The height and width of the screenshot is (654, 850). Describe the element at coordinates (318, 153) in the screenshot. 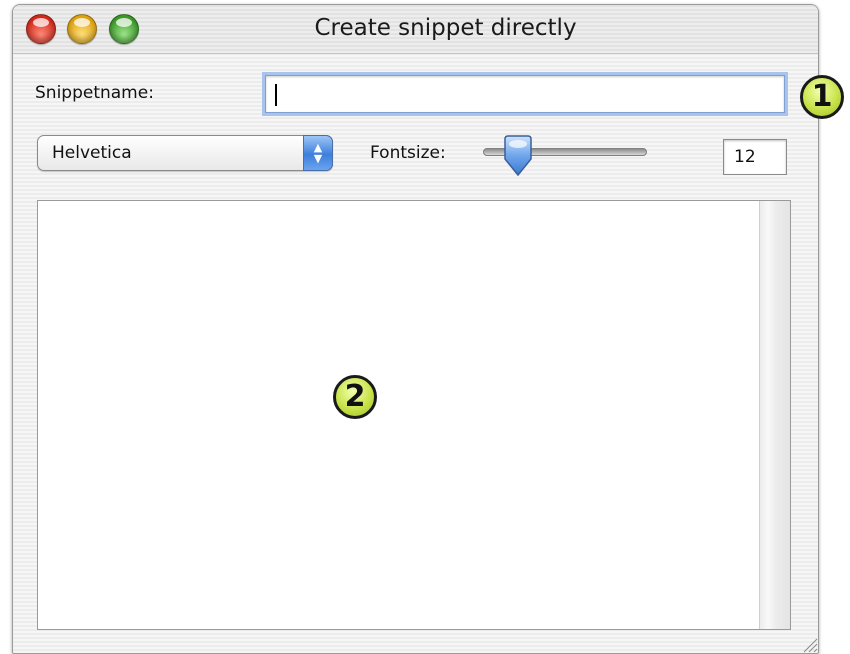

I see `up-down-arrows-icon: ▲ ▼` at that location.